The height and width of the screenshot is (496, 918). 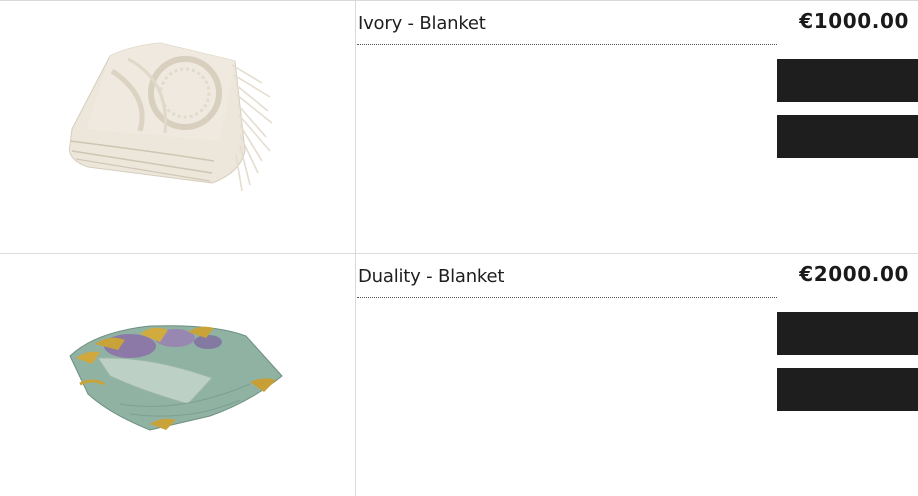 What do you see at coordinates (422, 23) in the screenshot?
I see `product-name: Ivory - Blanket` at bounding box center [422, 23].